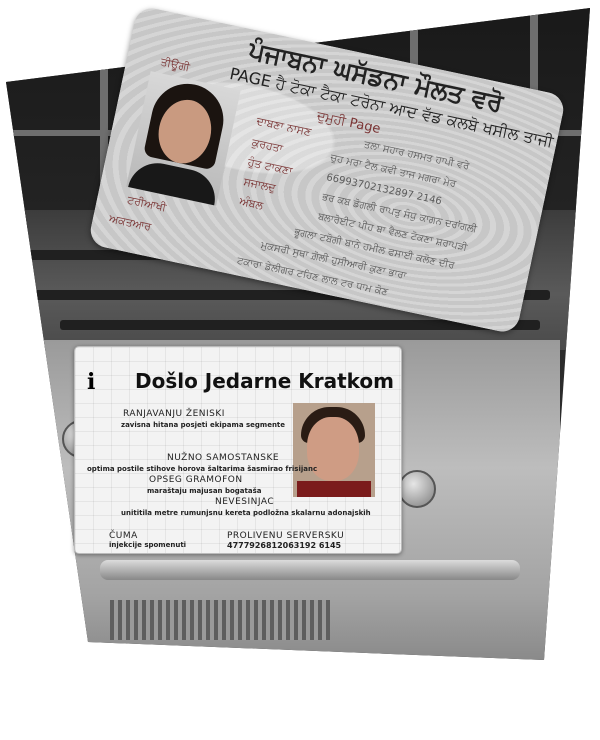 The height and width of the screenshot is (740, 600). What do you see at coordinates (196, 480) in the screenshot?
I see `field-label: OPSEG GRAMOFON` at bounding box center [196, 480].